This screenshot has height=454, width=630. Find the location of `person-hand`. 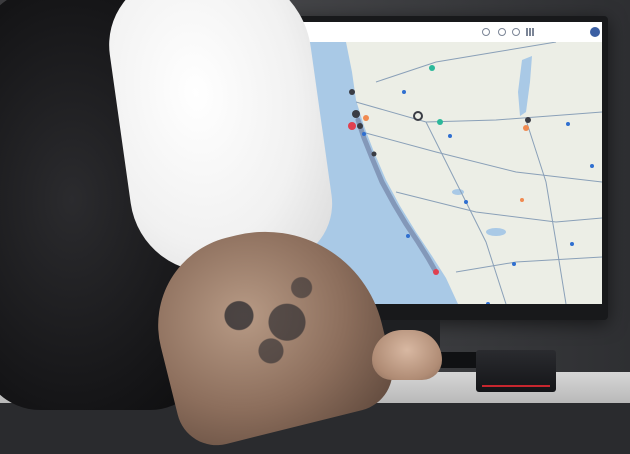

person-hand is located at coordinates (407, 355).